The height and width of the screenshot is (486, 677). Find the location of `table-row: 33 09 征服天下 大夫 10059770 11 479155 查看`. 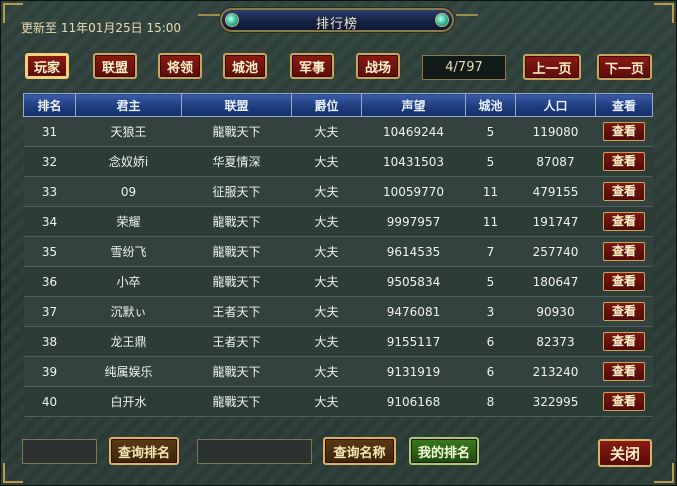

table-row: 33 09 征服天下 大夫 10059770 11 479155 查看 is located at coordinates (338, 191).